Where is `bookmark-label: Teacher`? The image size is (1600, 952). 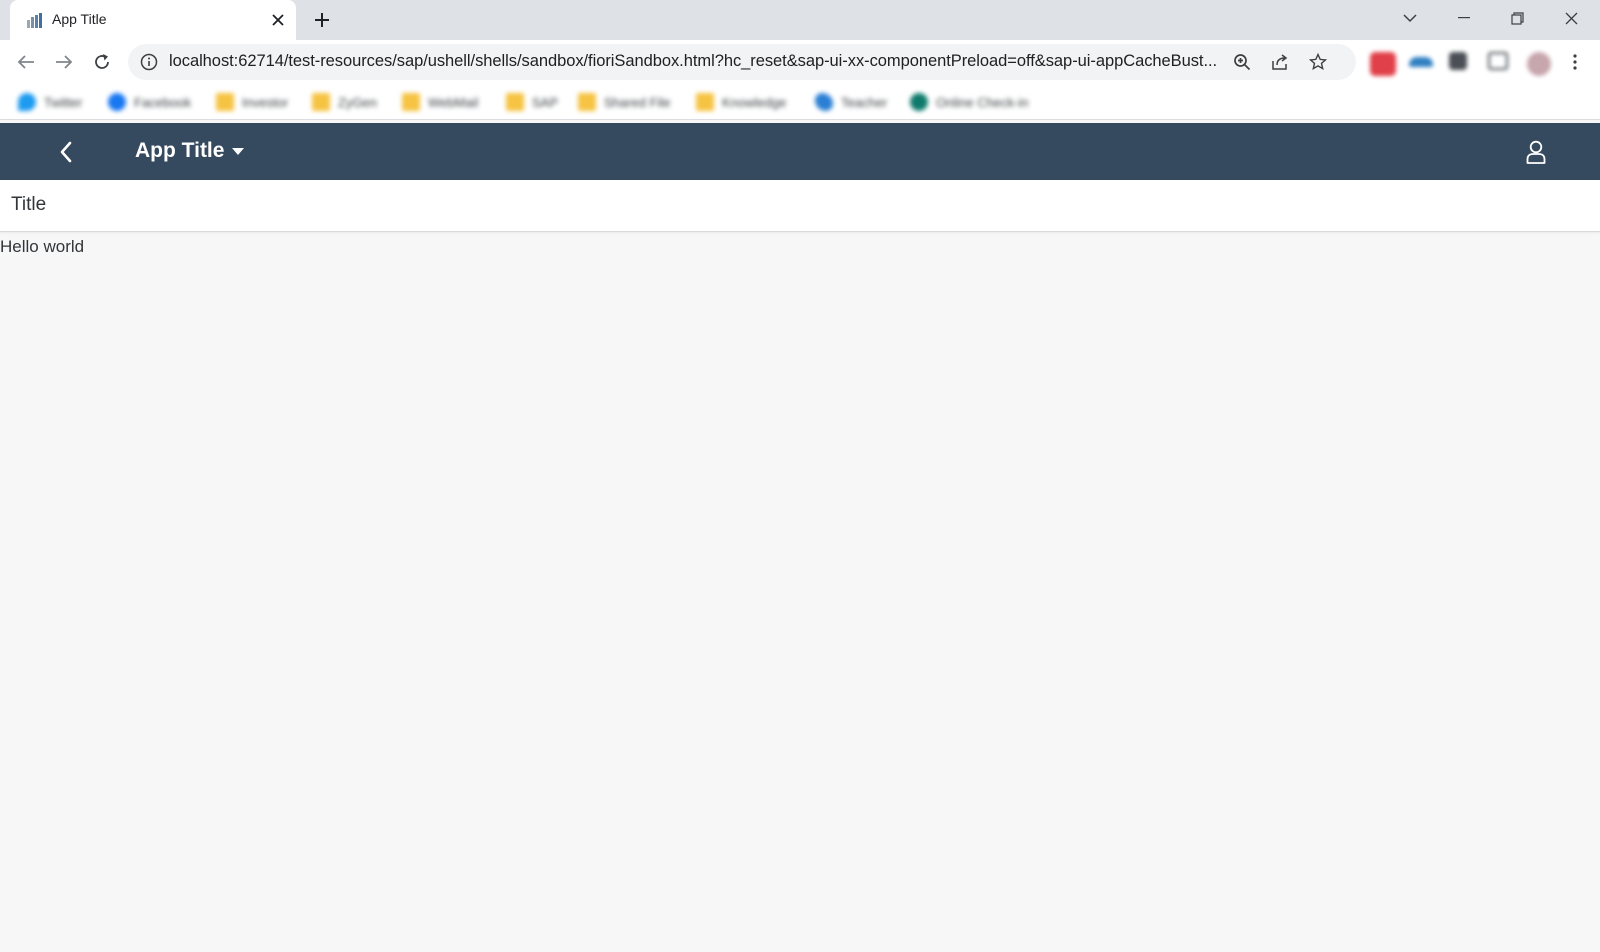
bookmark-label: Teacher is located at coordinates (864, 102).